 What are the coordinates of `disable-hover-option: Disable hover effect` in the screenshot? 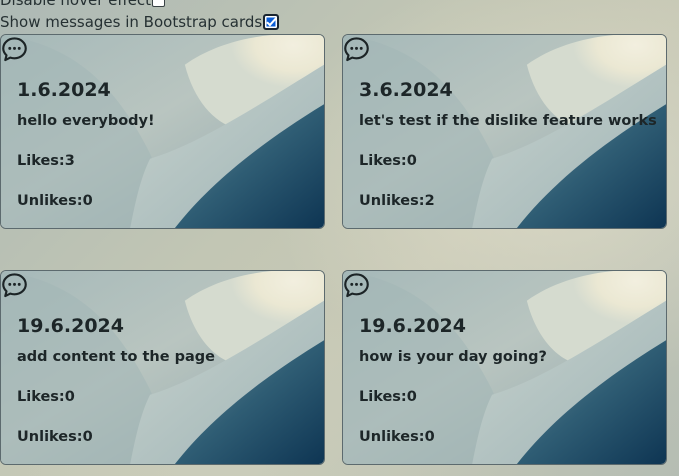 It's located at (83, 5).